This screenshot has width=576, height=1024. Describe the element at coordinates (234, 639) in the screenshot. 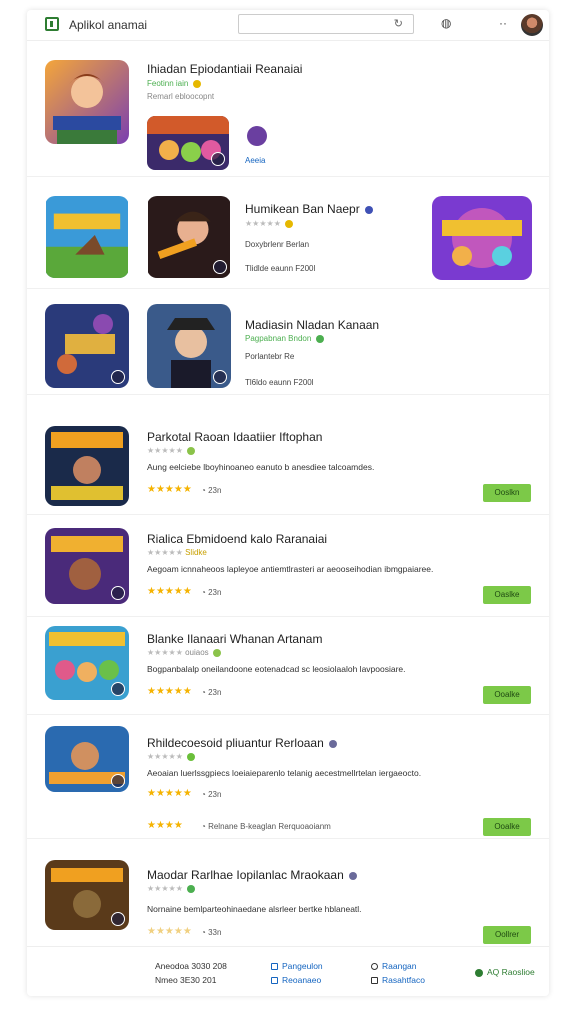

I see `app-title: Blanke Ilanaari Whanan Artanam` at that location.